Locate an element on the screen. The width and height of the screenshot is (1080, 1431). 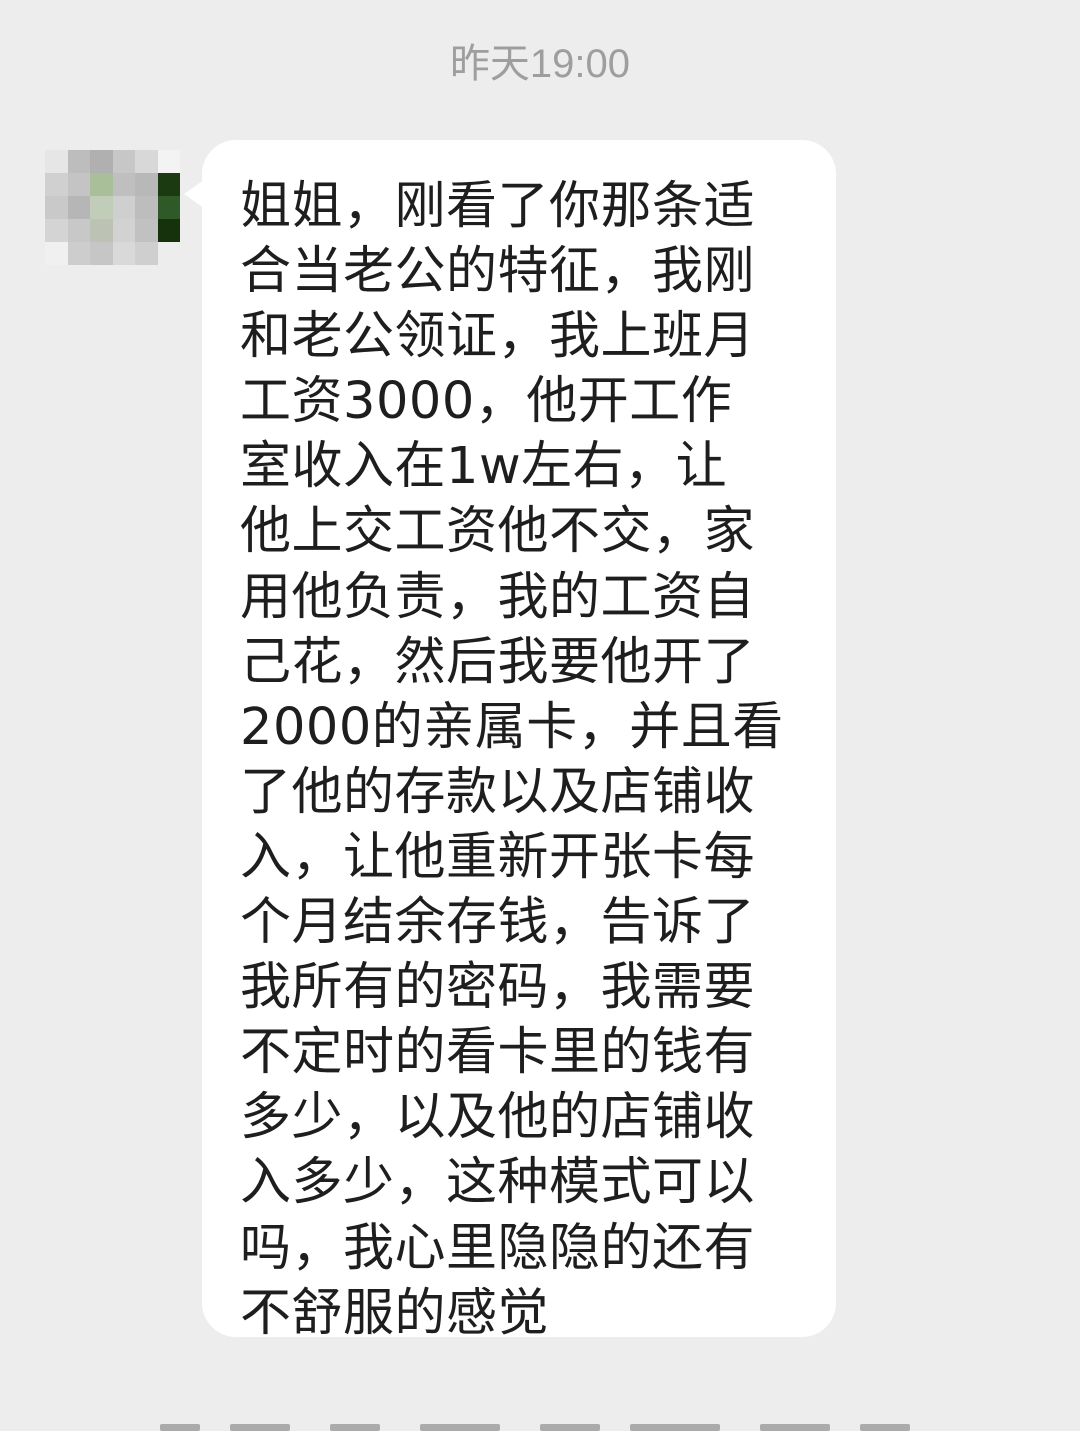
message-timestamp: 昨天19:00 is located at coordinates (540, 64).